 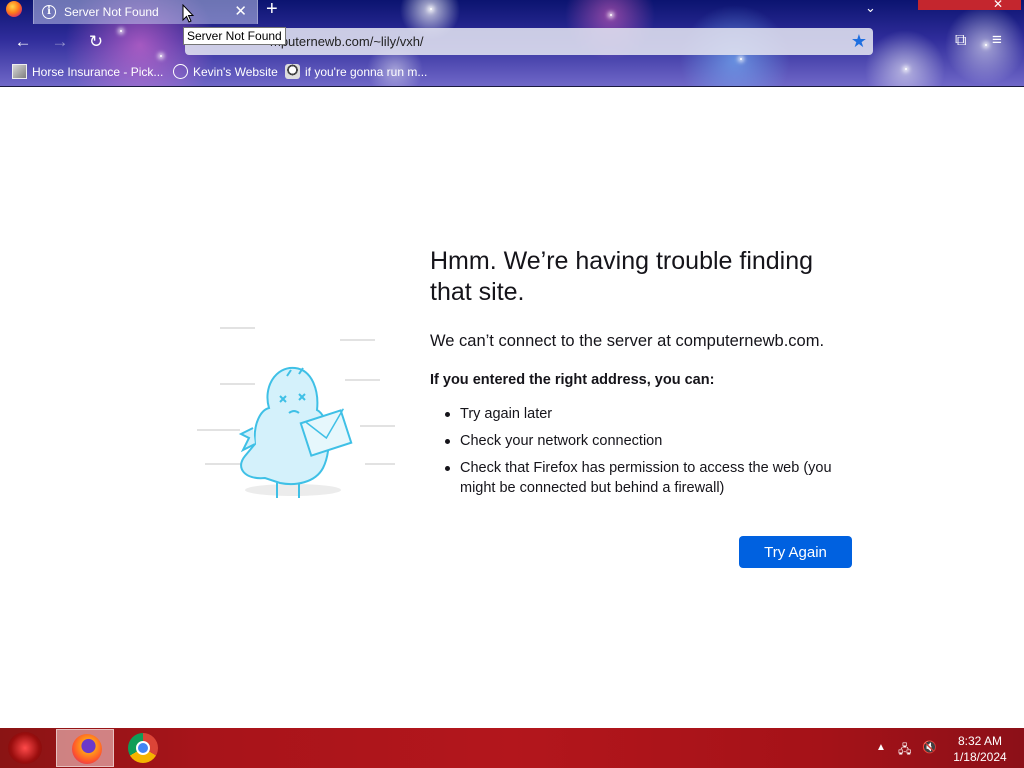 I want to click on back-arrow-icon: ←, so click(x=23, y=42).